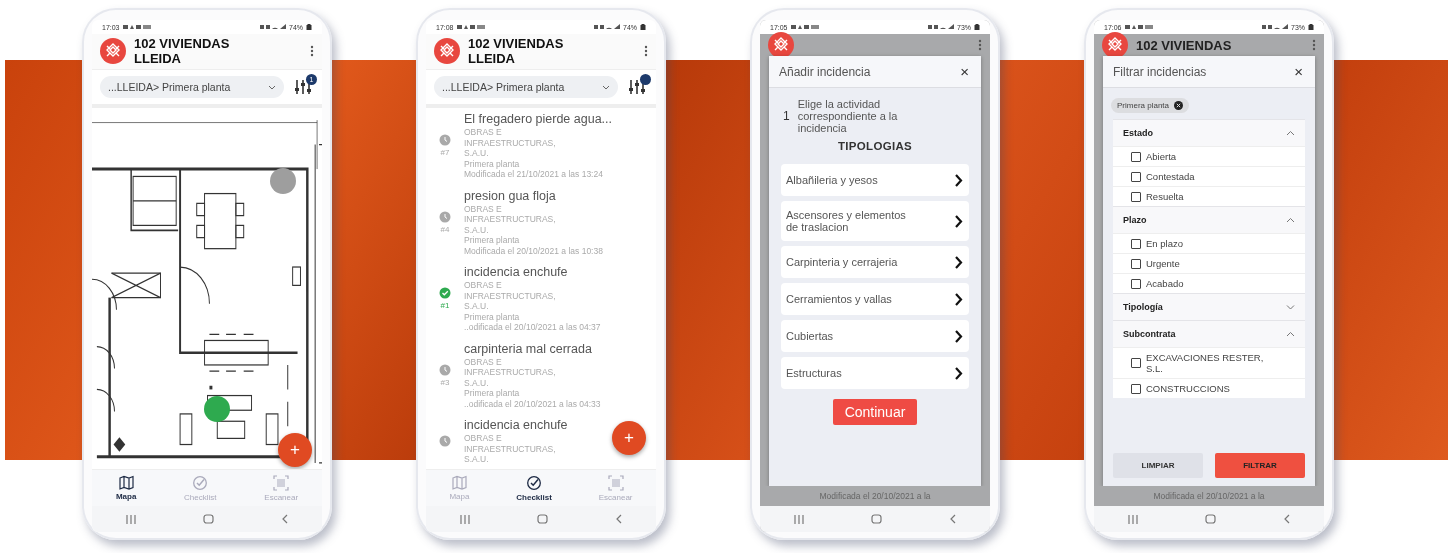 Image resolution: width=1453 pixels, height=553 pixels. Describe the element at coordinates (1164, 243) in the screenshot. I see `checkbox-label: En plazo` at that location.